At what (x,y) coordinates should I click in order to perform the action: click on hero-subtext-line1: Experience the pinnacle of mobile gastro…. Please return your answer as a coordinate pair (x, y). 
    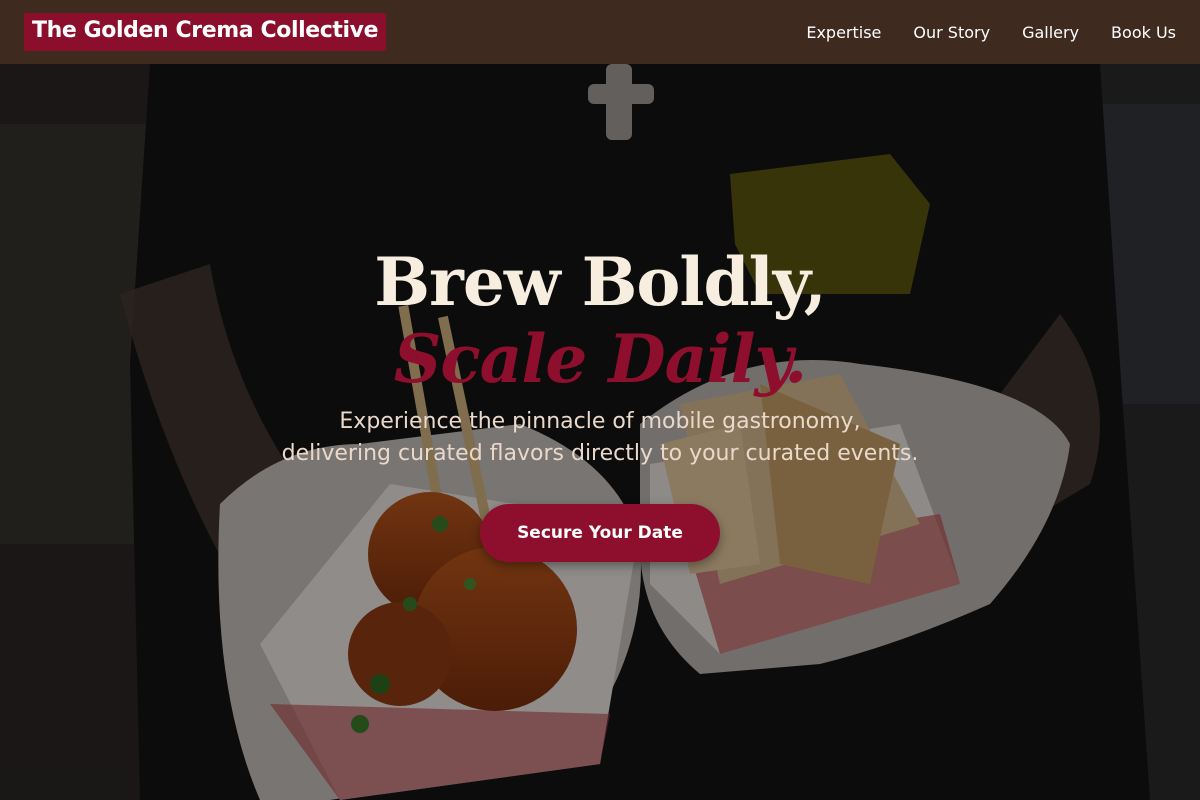
    Looking at the image, I should click on (600, 421).